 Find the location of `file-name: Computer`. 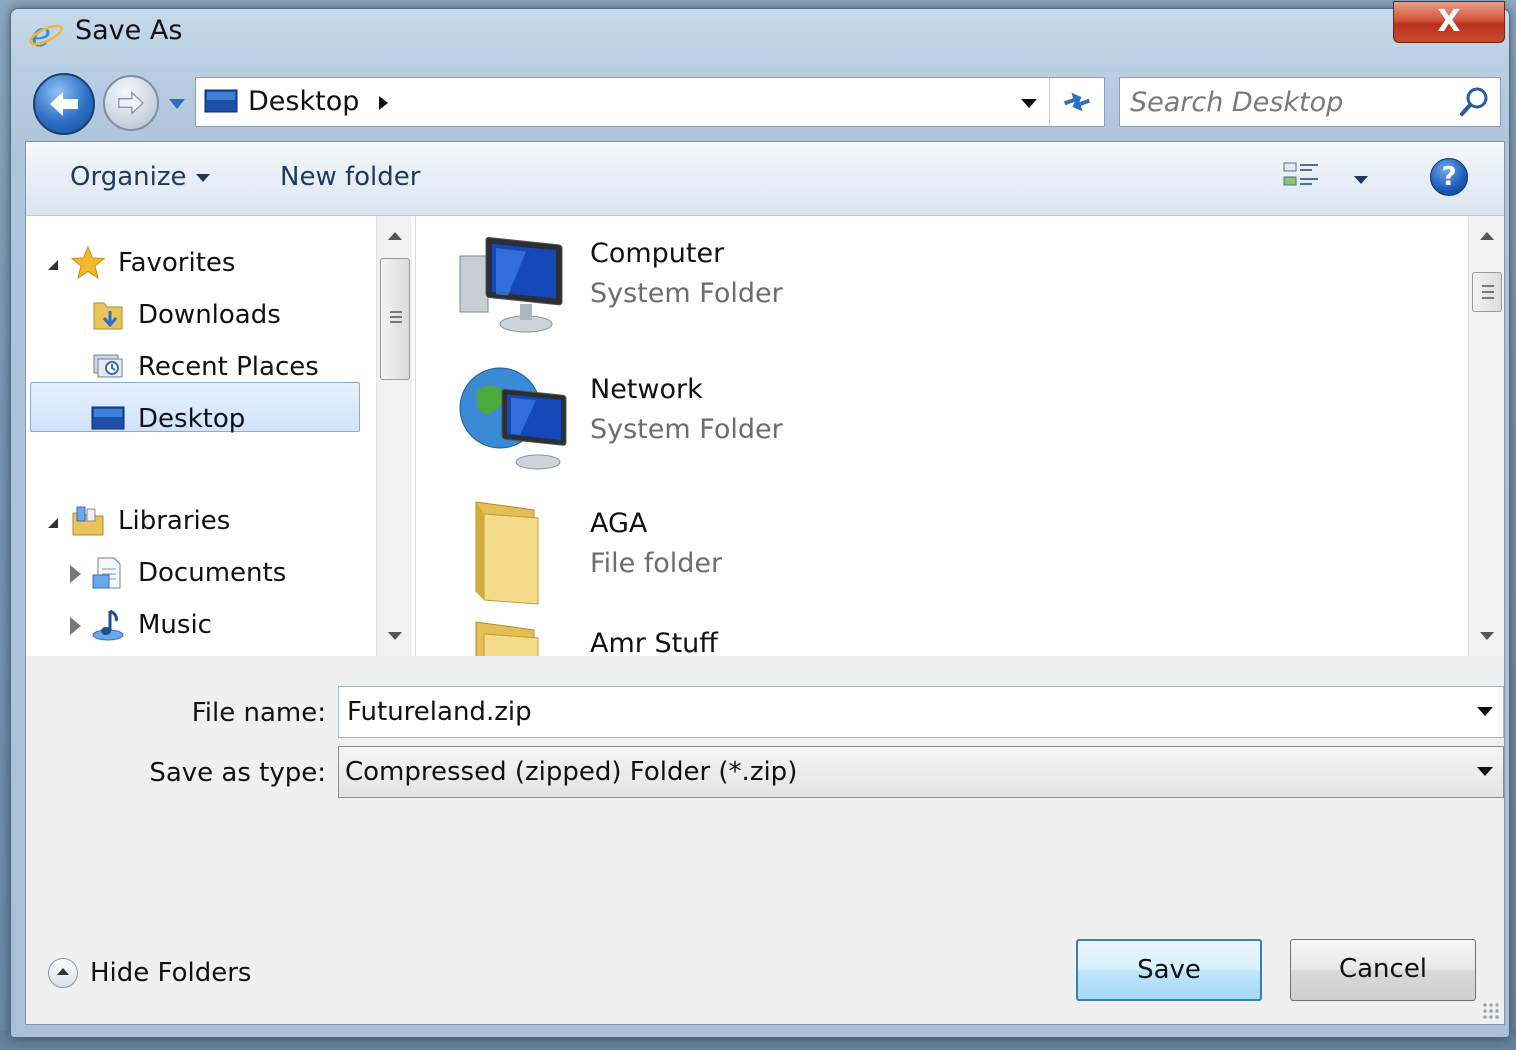

file-name: Computer is located at coordinates (657, 253).